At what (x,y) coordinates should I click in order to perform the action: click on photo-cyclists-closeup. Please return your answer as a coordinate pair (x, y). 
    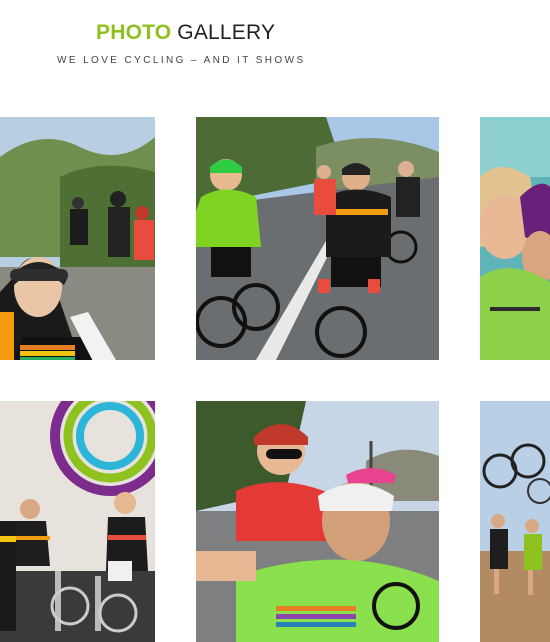
    Looking at the image, I should click on (515, 238).